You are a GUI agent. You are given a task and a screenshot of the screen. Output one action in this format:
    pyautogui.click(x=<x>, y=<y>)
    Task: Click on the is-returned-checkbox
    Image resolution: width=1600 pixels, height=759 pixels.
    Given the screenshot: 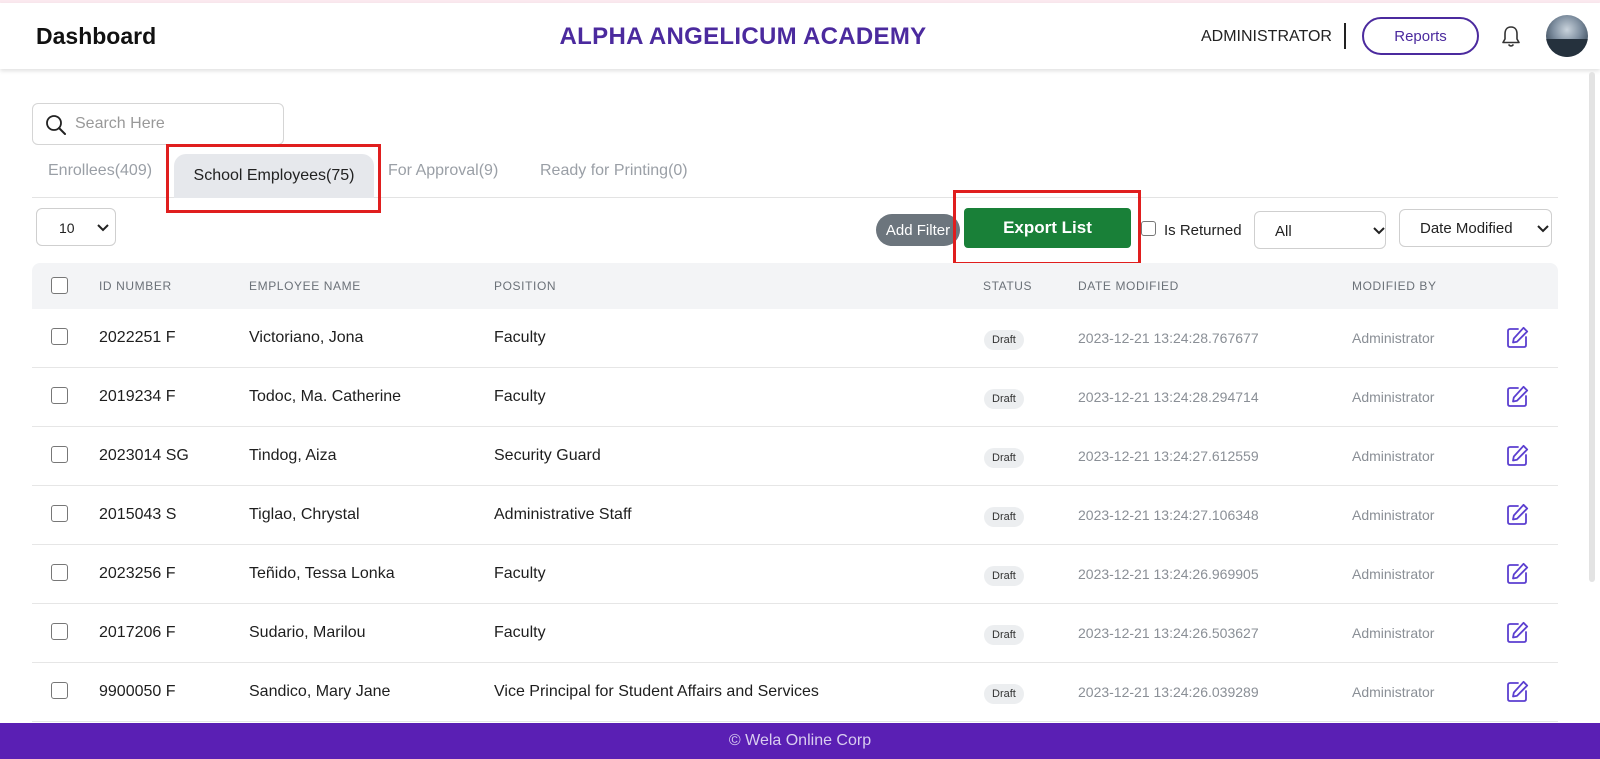 What is the action you would take?
    pyautogui.click(x=1148, y=228)
    